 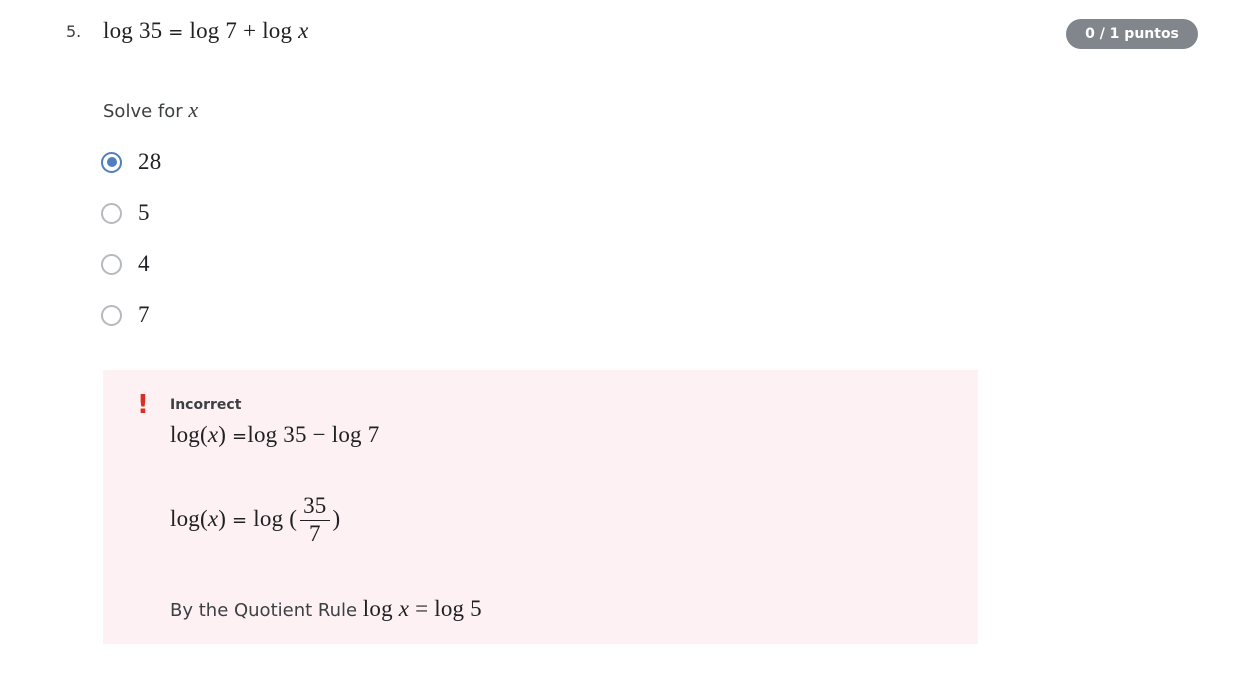 What do you see at coordinates (176, 32) in the screenshot?
I see `title-equals: =` at bounding box center [176, 32].